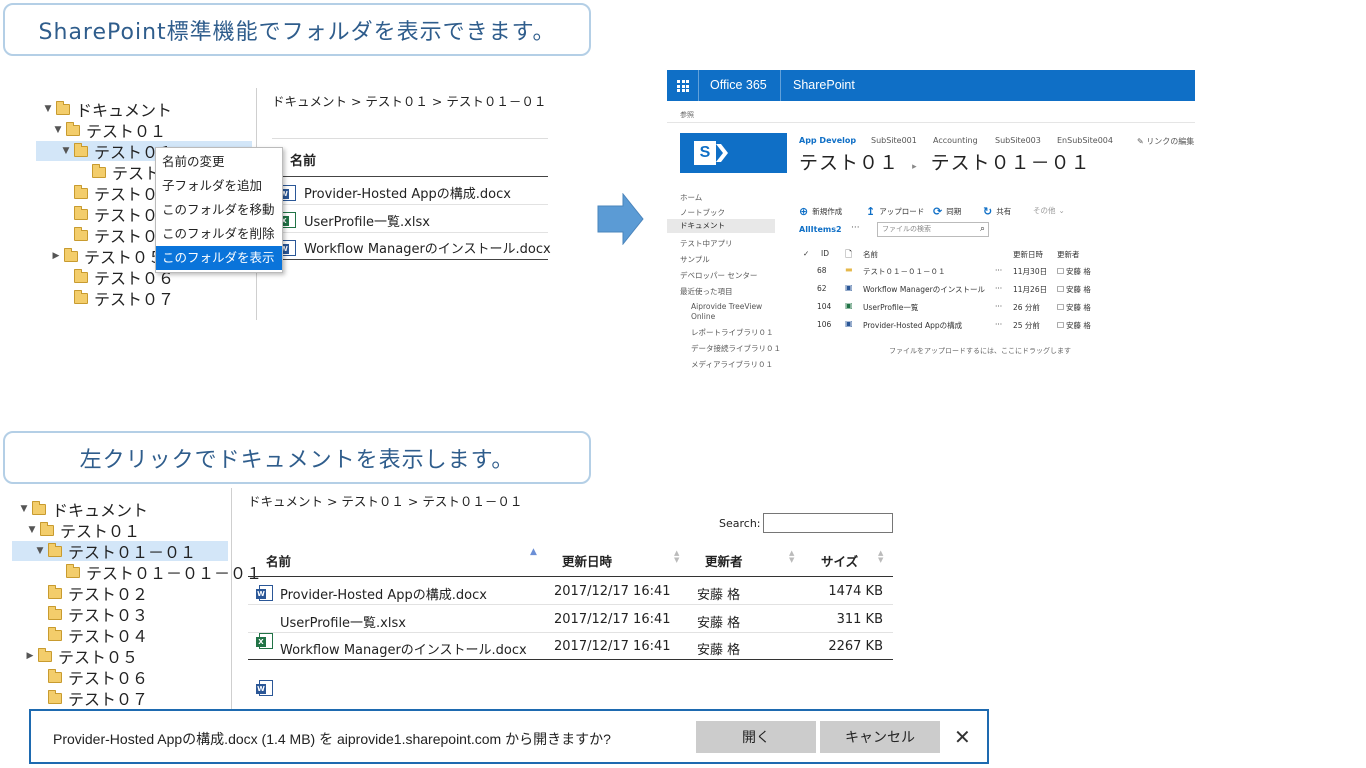  Describe the element at coordinates (91, 677) in the screenshot. I see `tree-node: テスト０６` at that location.